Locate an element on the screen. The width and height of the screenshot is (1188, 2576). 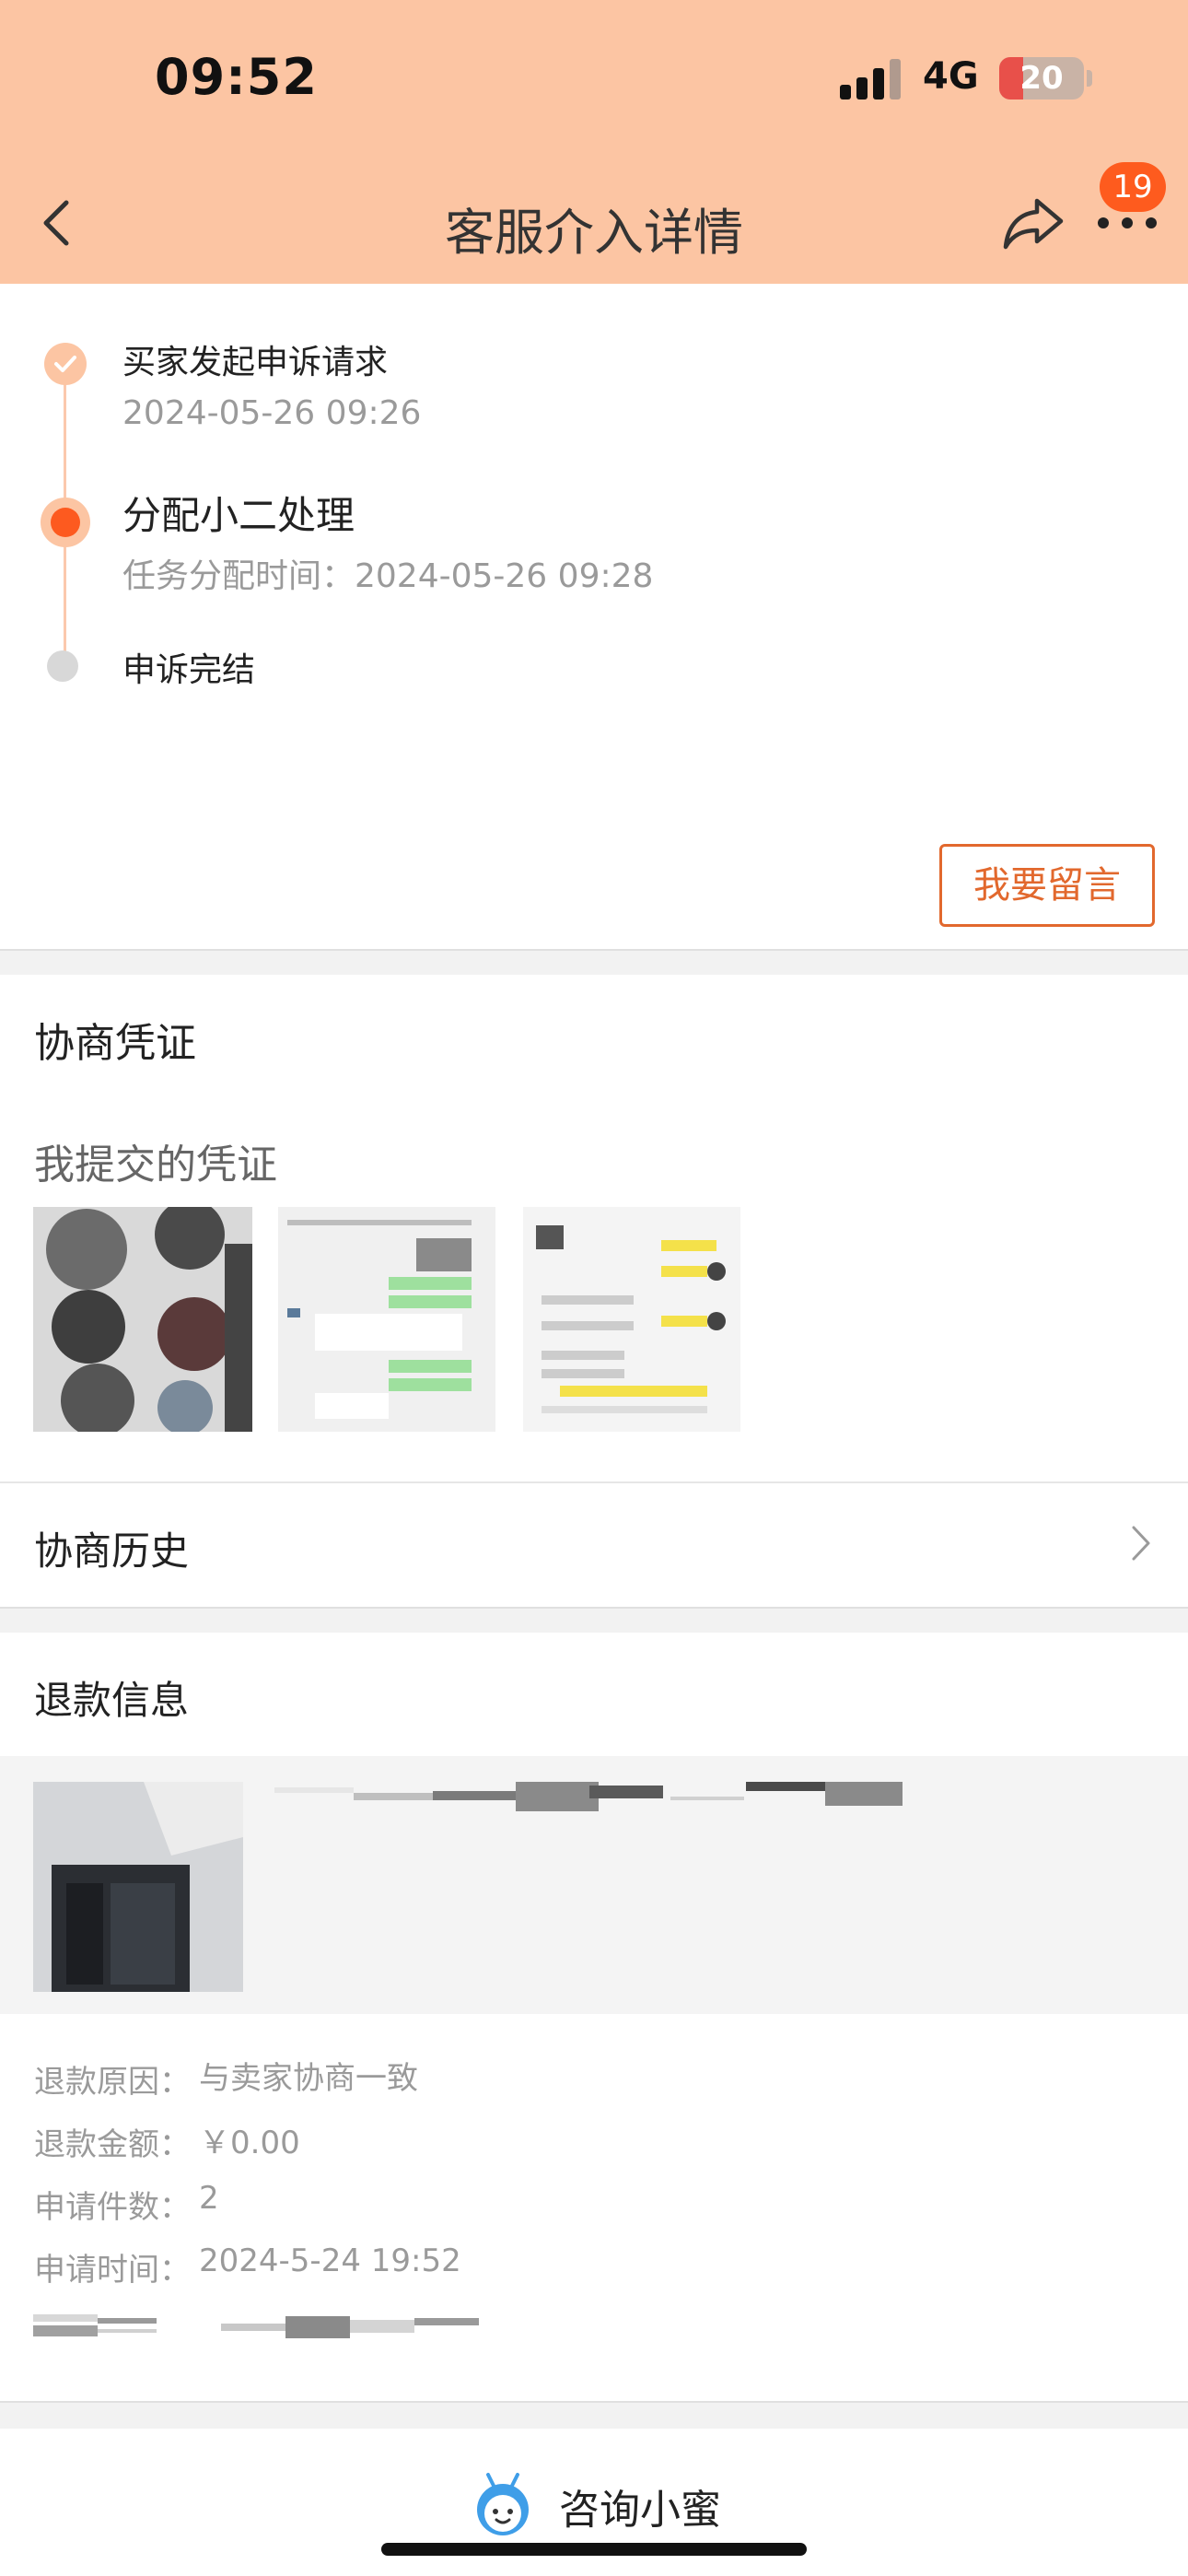
evidence-subheading: 我提交的凭证 is located at coordinates (155, 1165).